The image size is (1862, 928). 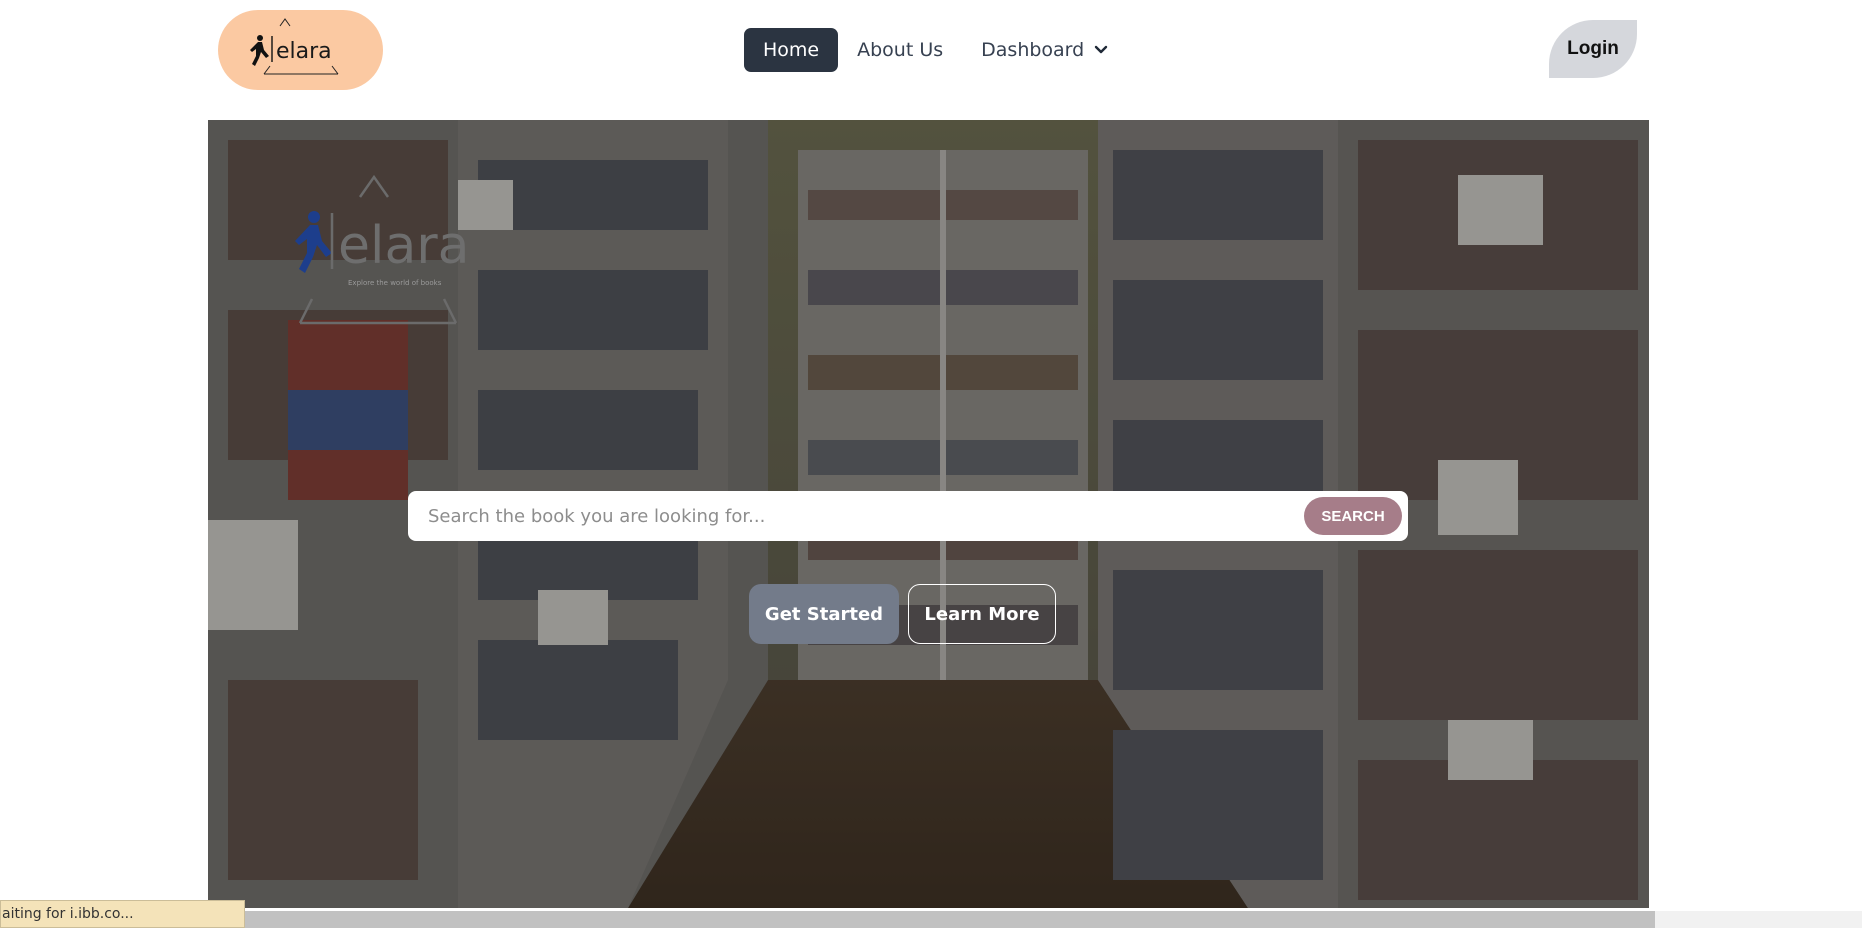 I want to click on hero-logo-tagline: Explore the world of books, so click(x=395, y=283).